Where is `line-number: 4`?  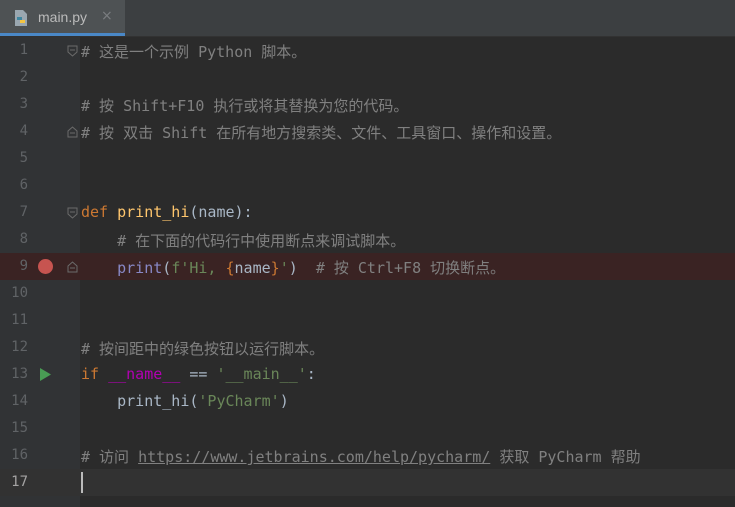 line-number: 4 is located at coordinates (23, 131).